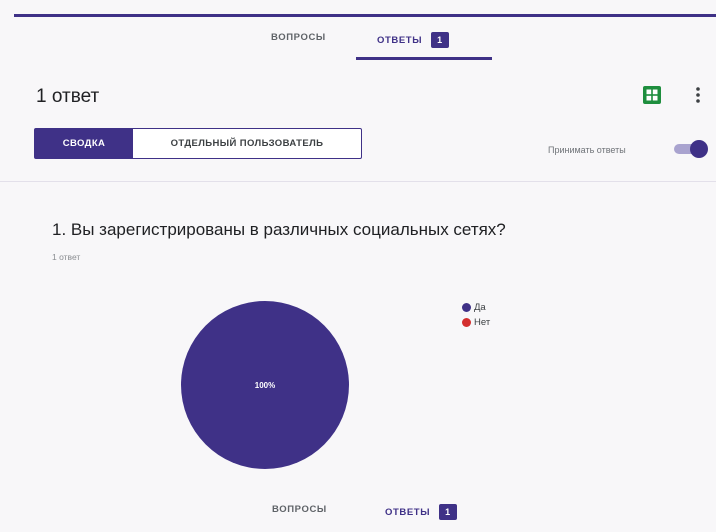 The width and height of the screenshot is (716, 532). I want to click on legend-dot-yes, so click(466, 307).